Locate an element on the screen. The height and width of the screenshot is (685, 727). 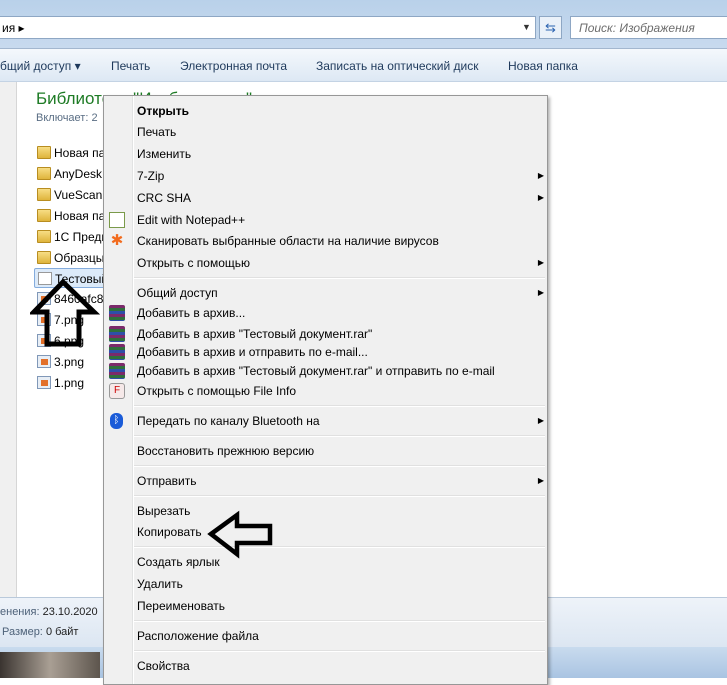
modified-date: енения: 23.10.2020 is located at coordinates (49, 612).